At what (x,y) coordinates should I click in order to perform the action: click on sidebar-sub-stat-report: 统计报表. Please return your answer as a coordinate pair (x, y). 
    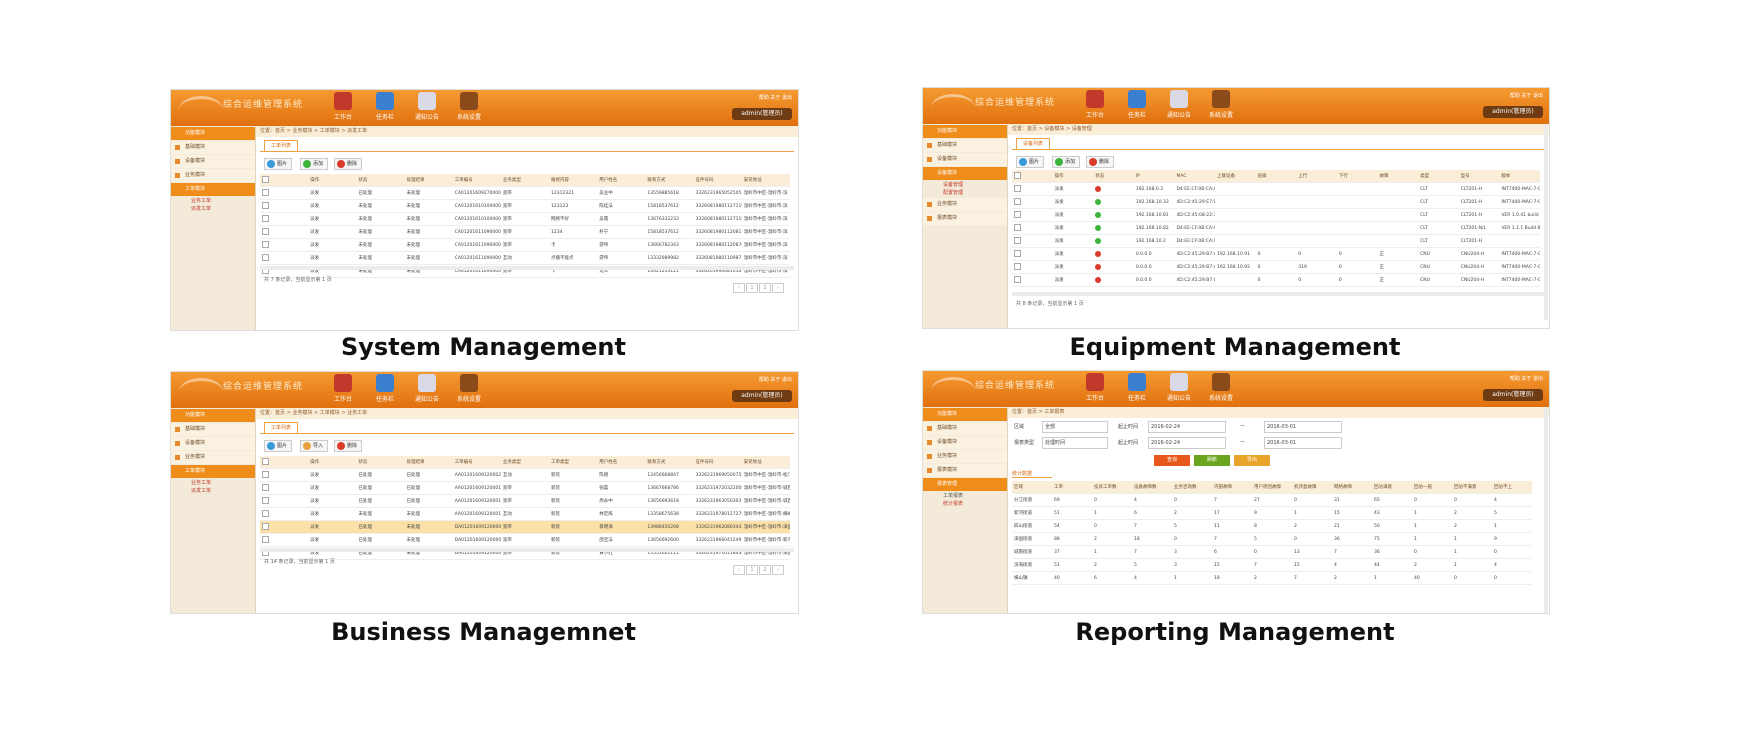
    Looking at the image, I should click on (965, 504).